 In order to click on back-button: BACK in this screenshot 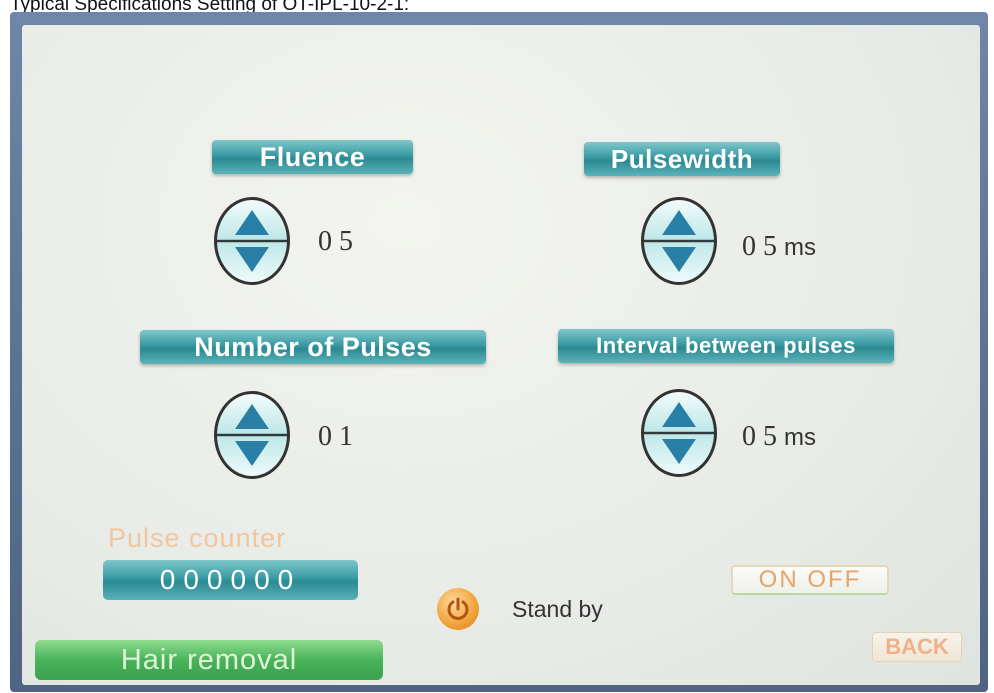, I will do `click(917, 647)`.